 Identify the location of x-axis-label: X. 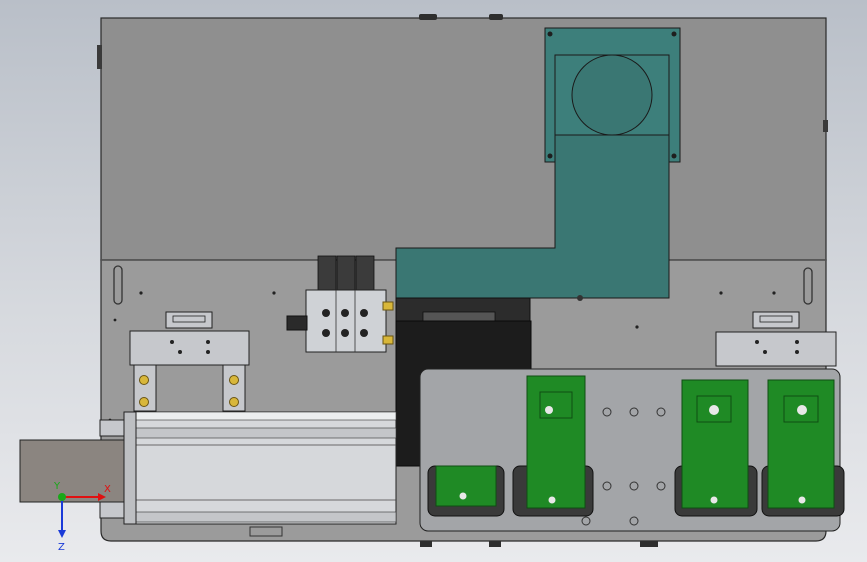
(107, 489).